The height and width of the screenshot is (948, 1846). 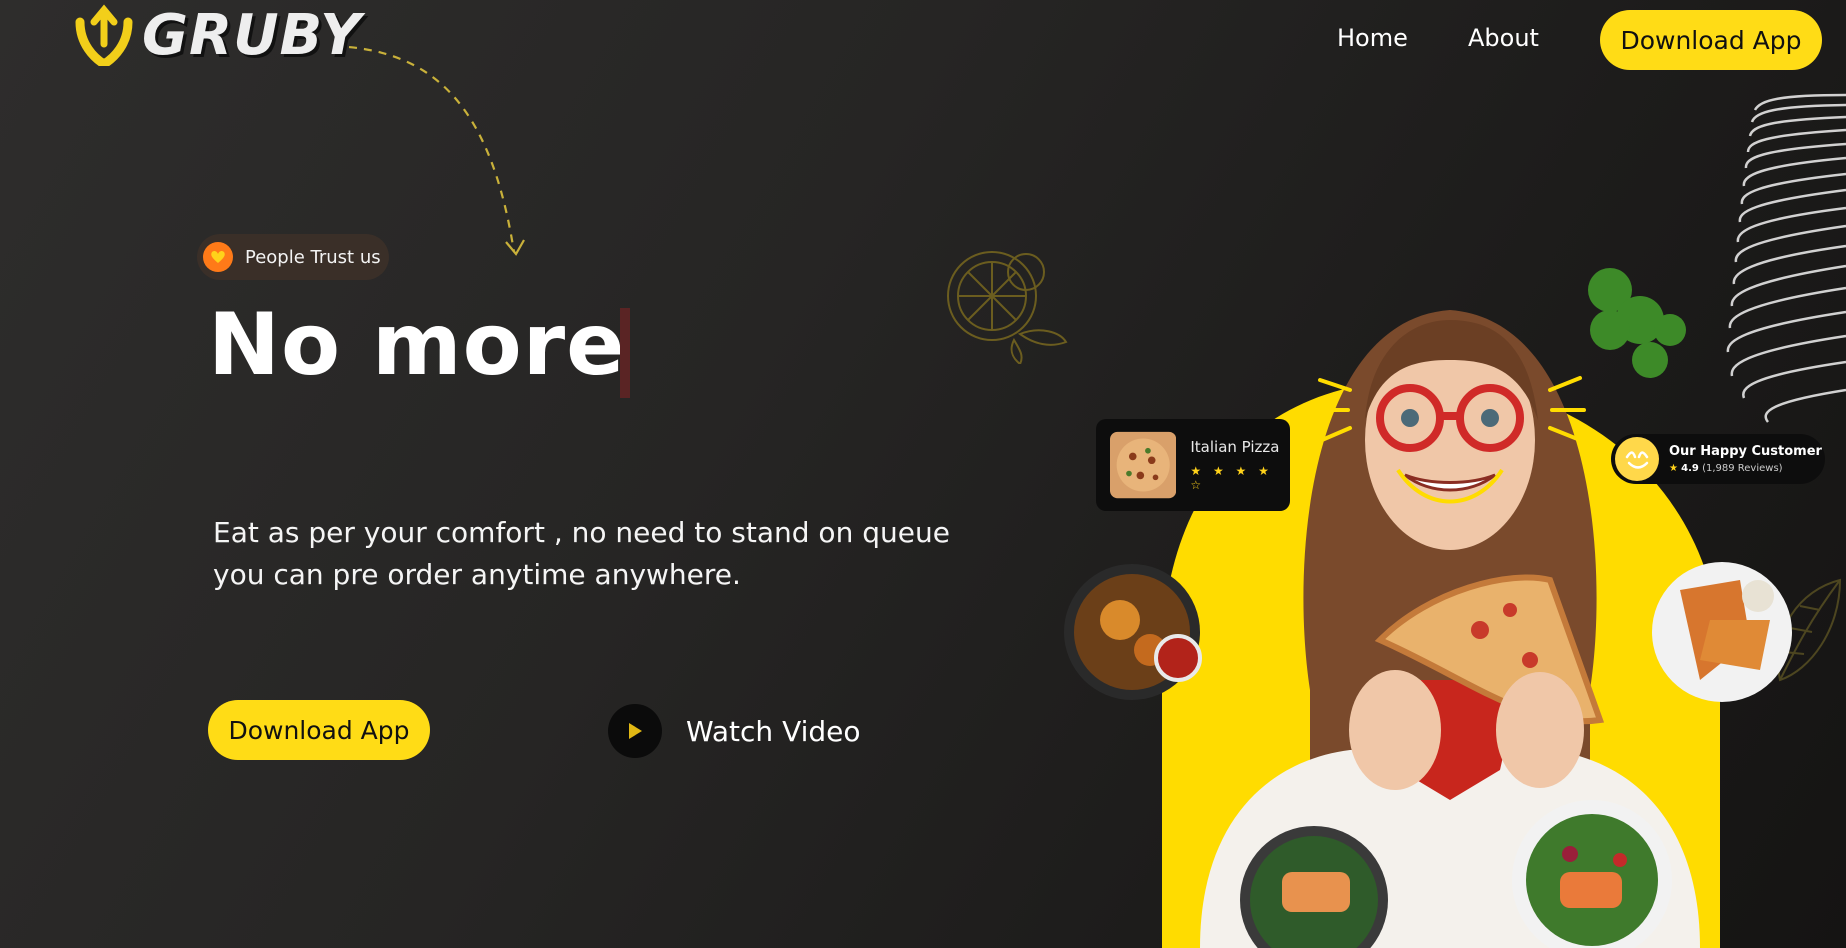 What do you see at coordinates (218, 257) in the screenshot?
I see `heart-icon` at bounding box center [218, 257].